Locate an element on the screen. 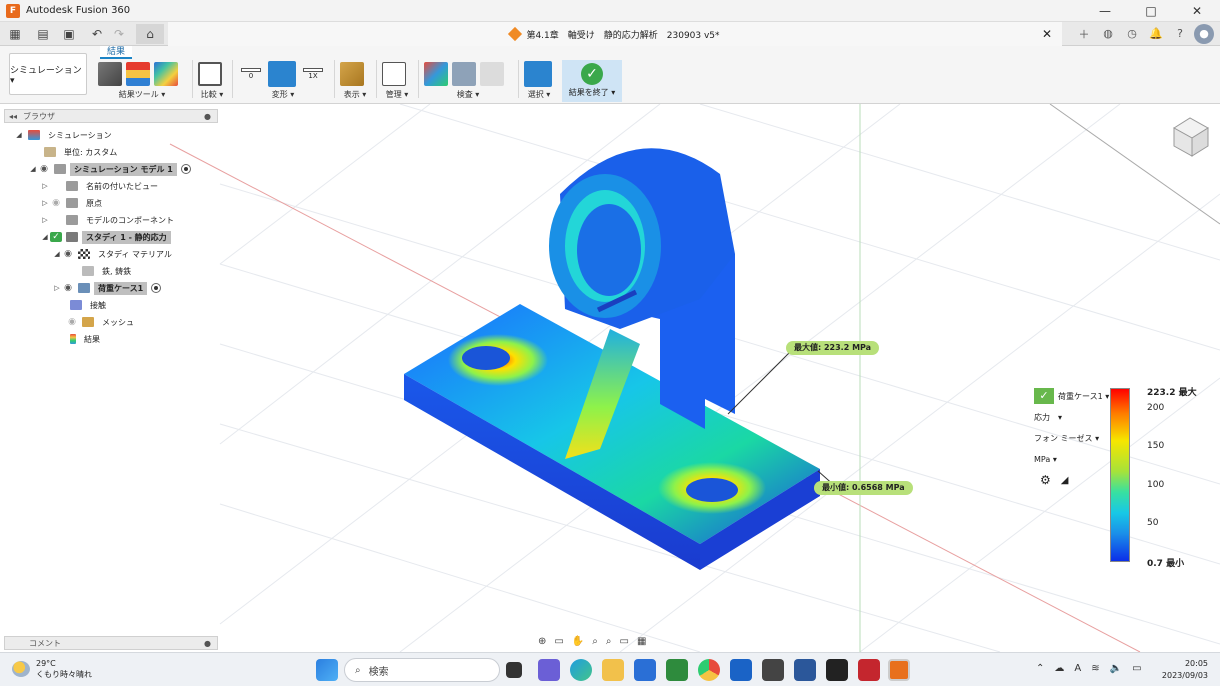 This screenshot has height=686, width=1220. inspect-label: 検査 ▾ is located at coordinates (468, 94).